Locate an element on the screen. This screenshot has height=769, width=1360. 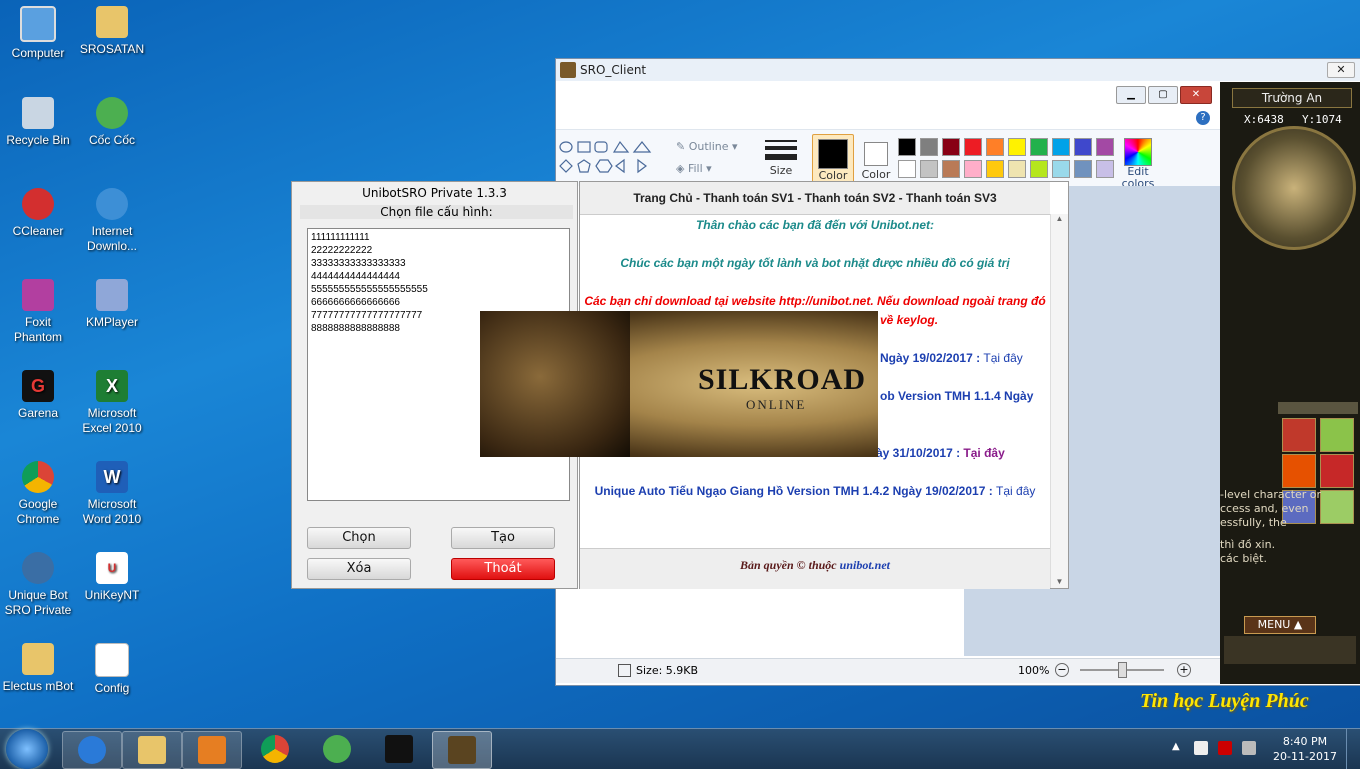
taskbar-explorer is located at coordinates (152, 750).